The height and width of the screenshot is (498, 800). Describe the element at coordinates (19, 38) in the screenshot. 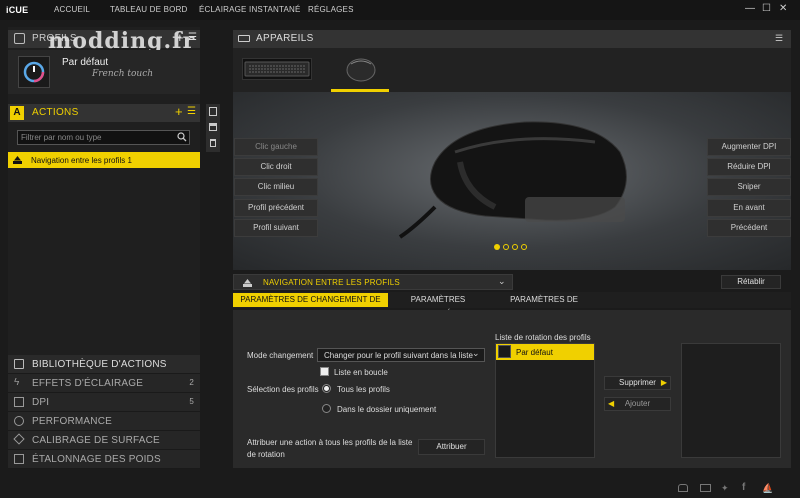

I see `profiles-folder-icon` at that location.